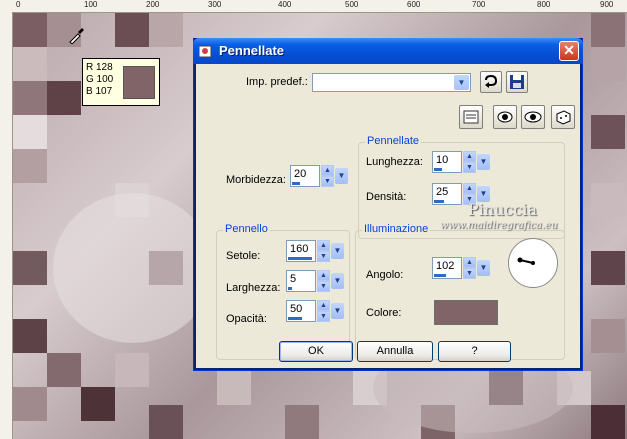  Describe the element at coordinates (533, 263) in the screenshot. I see `angle-dial` at that location.